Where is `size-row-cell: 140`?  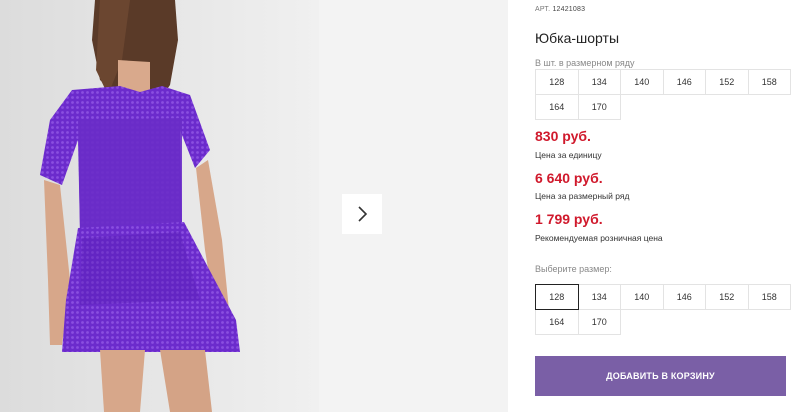 size-row-cell: 140 is located at coordinates (642, 82).